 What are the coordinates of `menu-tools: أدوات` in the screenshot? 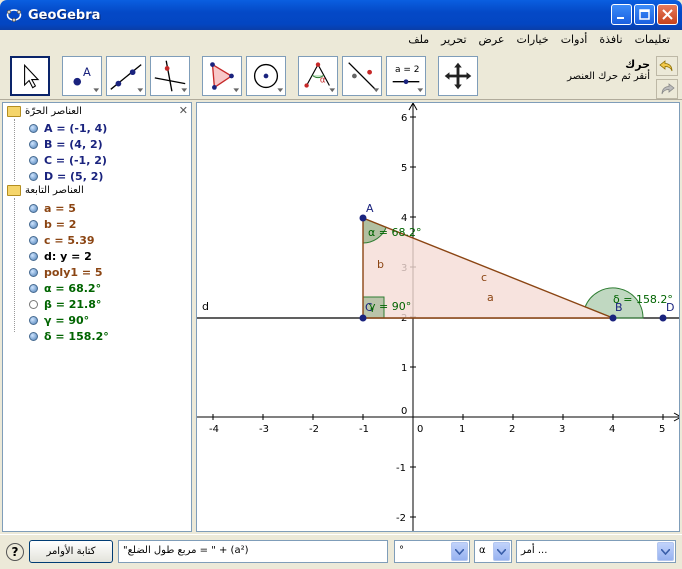 It's located at (574, 40).